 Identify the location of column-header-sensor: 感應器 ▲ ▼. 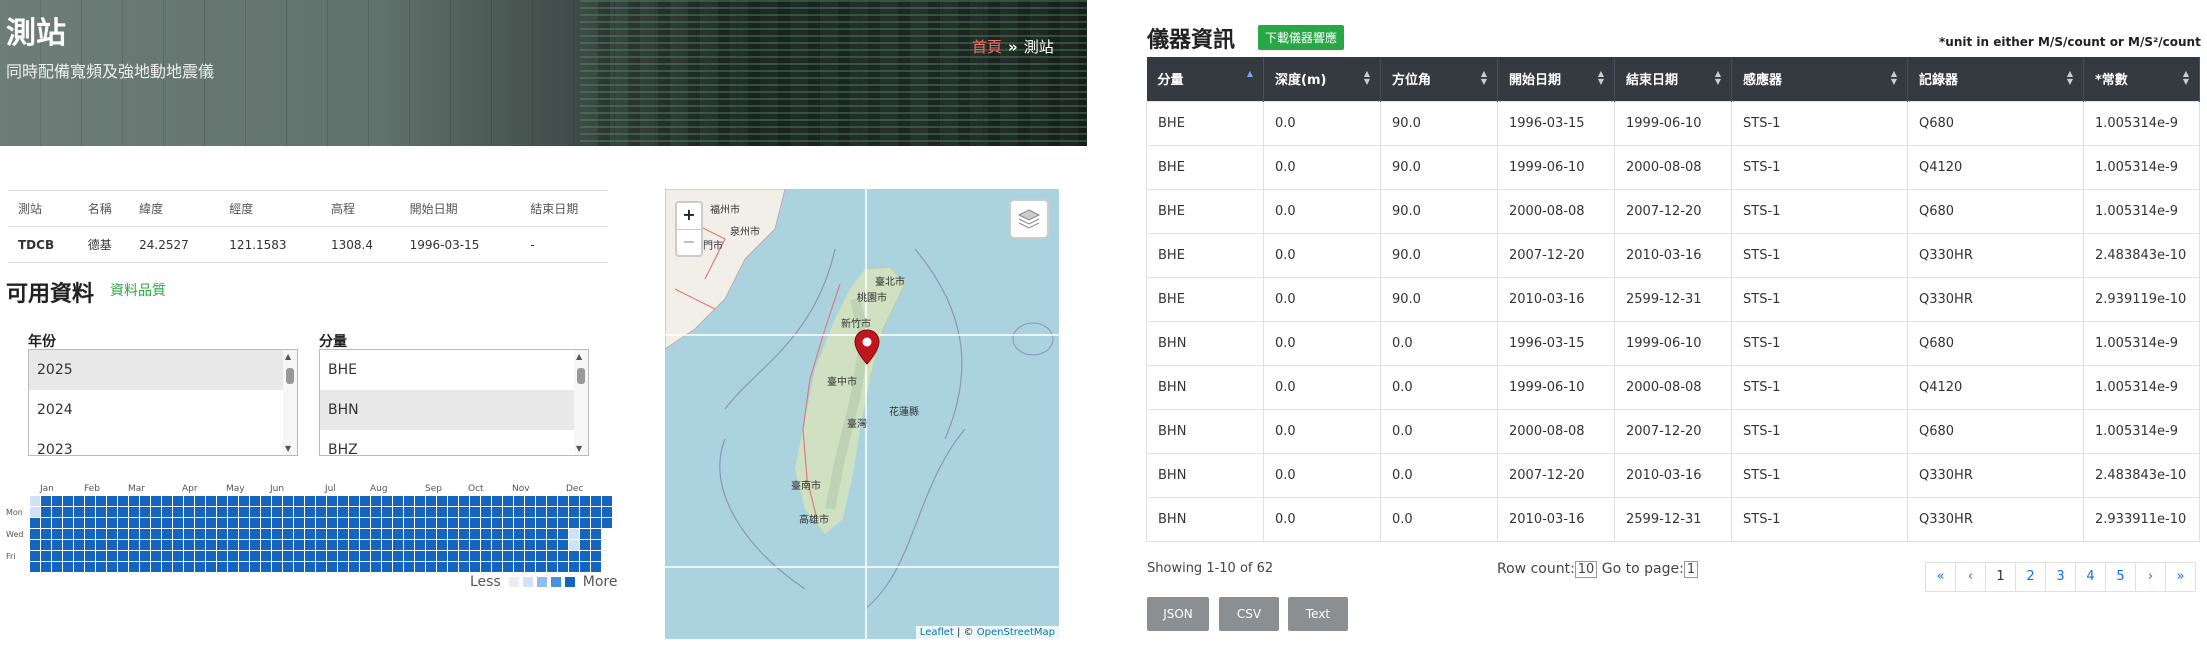
(1819, 79).